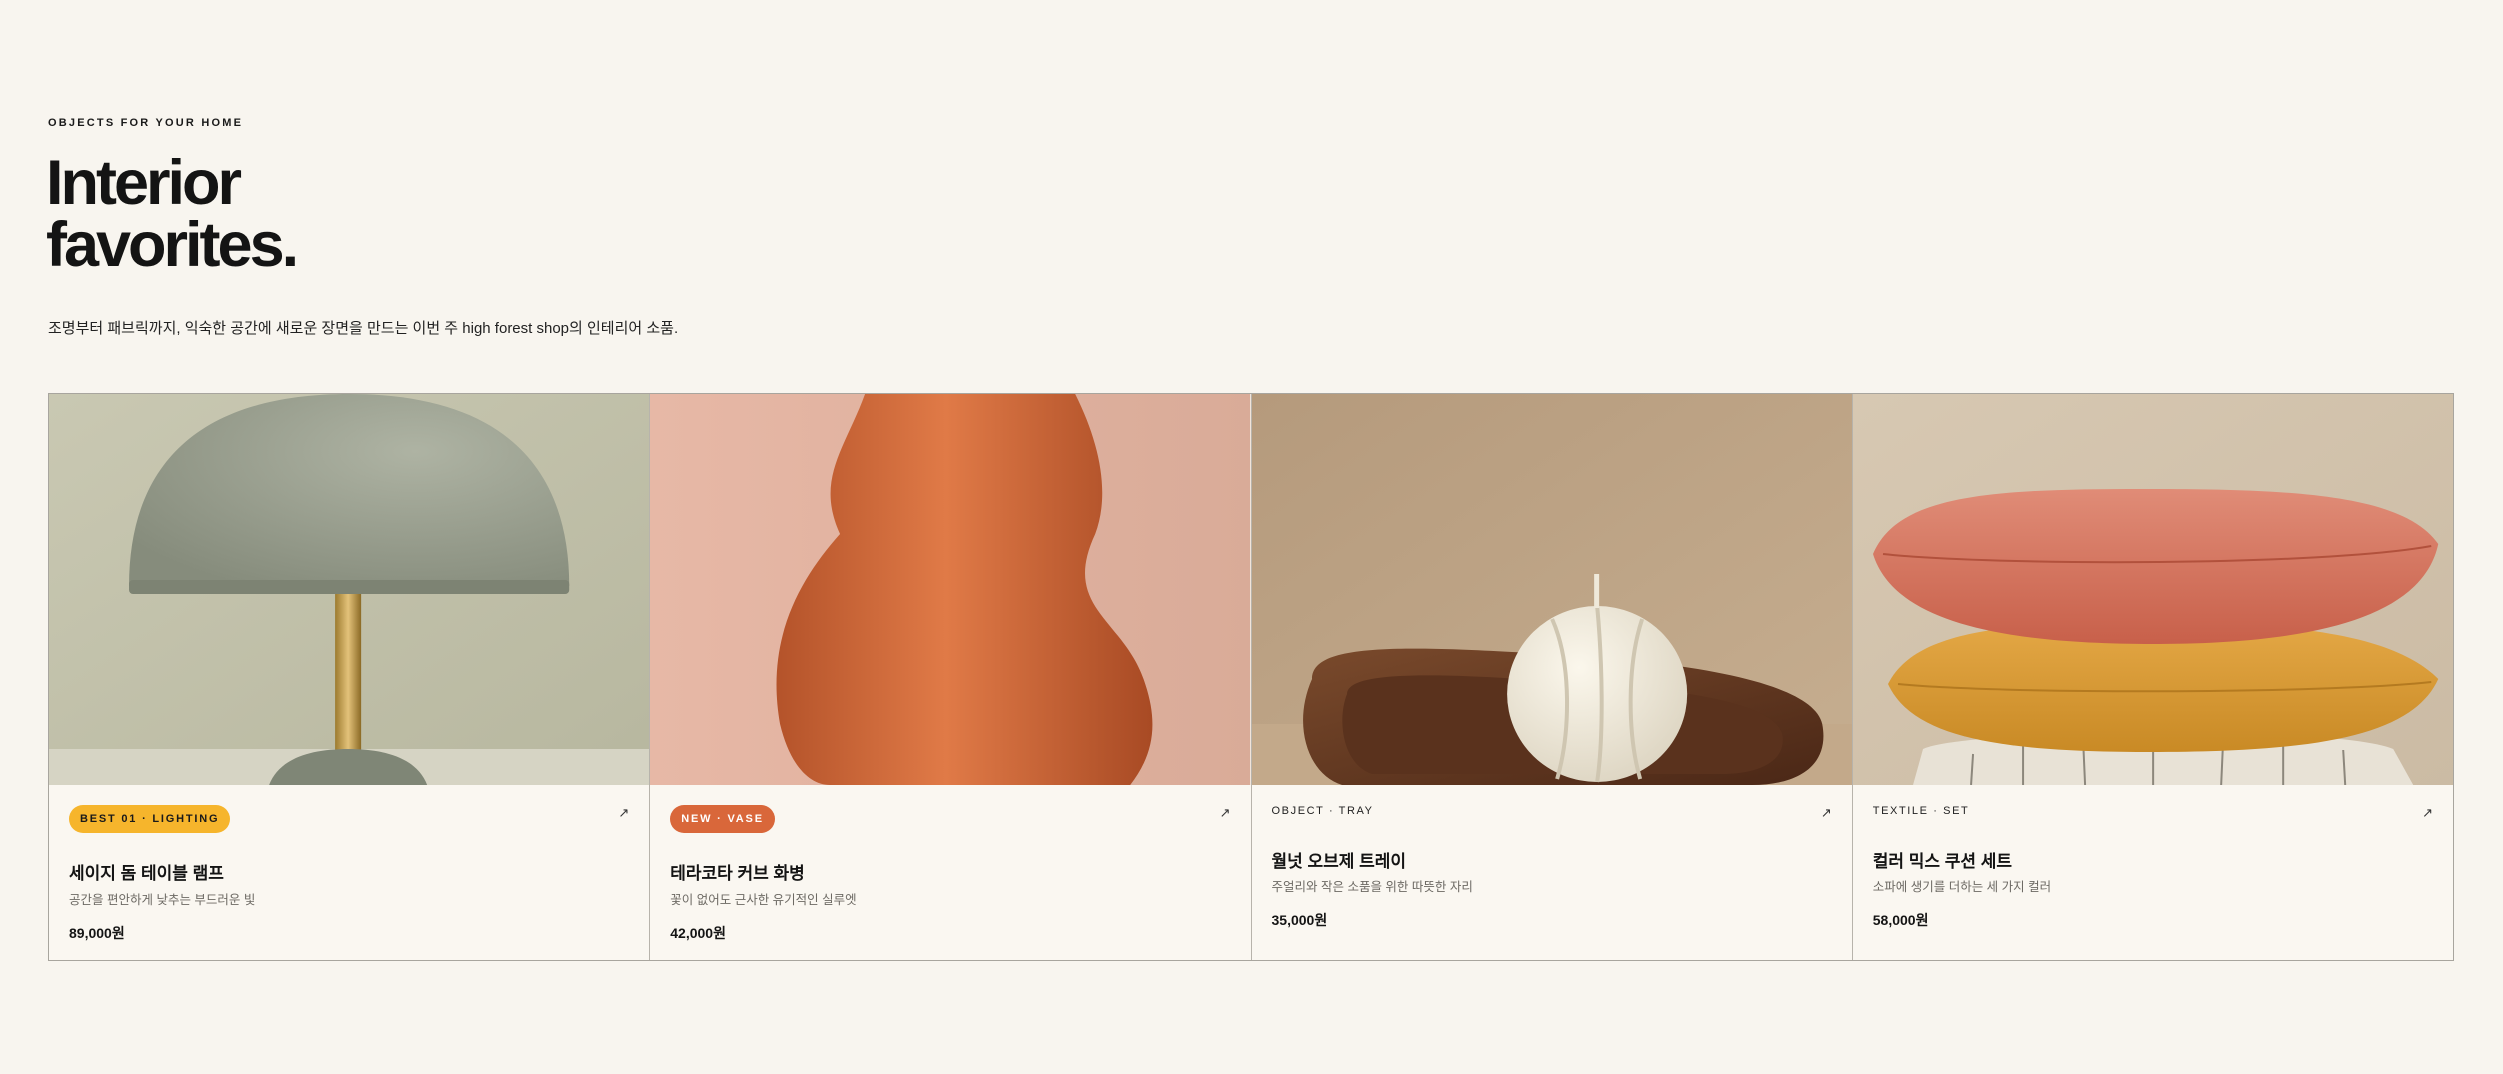 The height and width of the screenshot is (1074, 2503). What do you see at coordinates (146, 123) in the screenshot?
I see `section-eyebrow: OBJECTS FOR YOUR HOME` at bounding box center [146, 123].